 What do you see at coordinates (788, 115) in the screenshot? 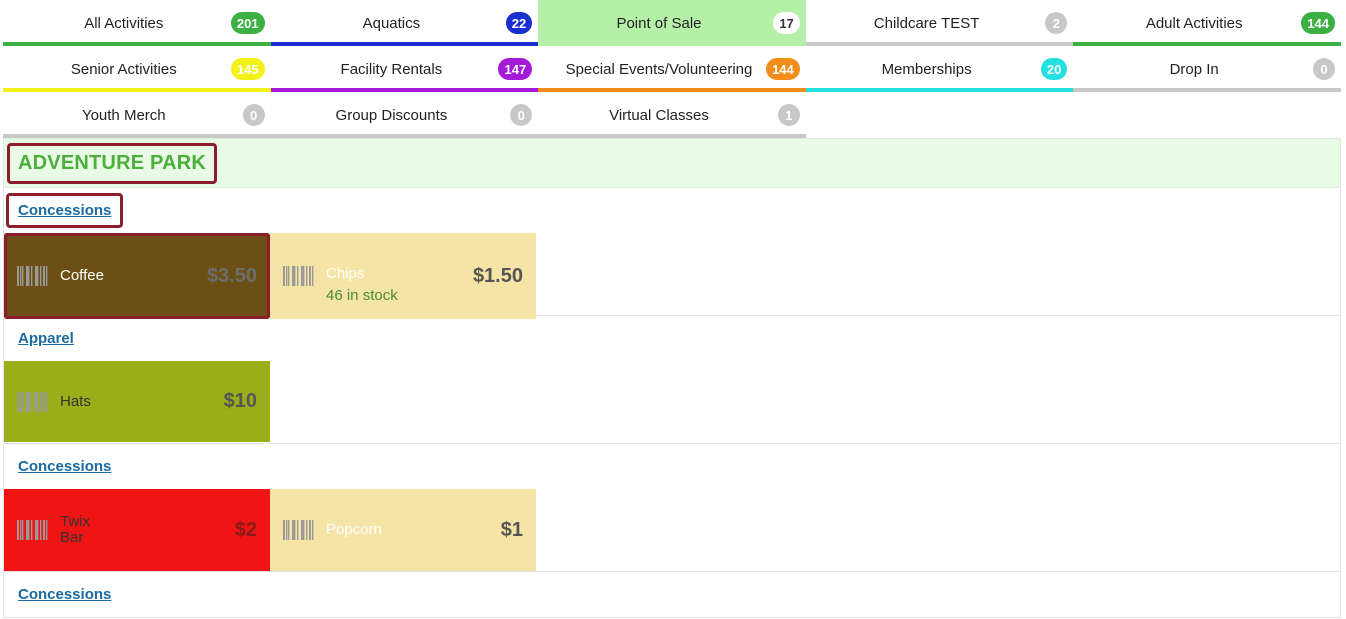
I see `tab-count-badge: 1` at bounding box center [788, 115].